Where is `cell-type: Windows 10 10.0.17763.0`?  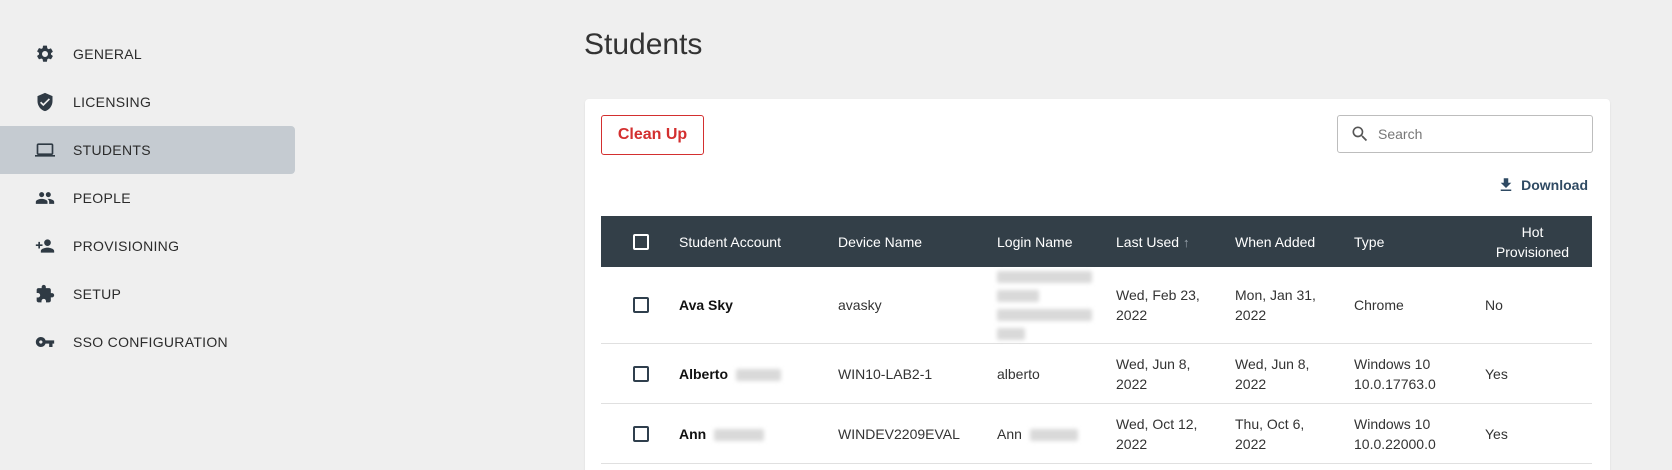
cell-type: Windows 10 10.0.17763.0 is located at coordinates (1395, 373).